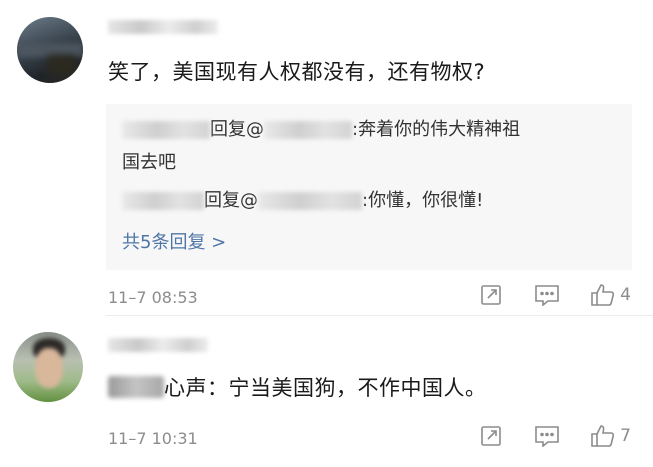  What do you see at coordinates (625, 436) in the screenshot?
I see `like-count: 7` at bounding box center [625, 436].